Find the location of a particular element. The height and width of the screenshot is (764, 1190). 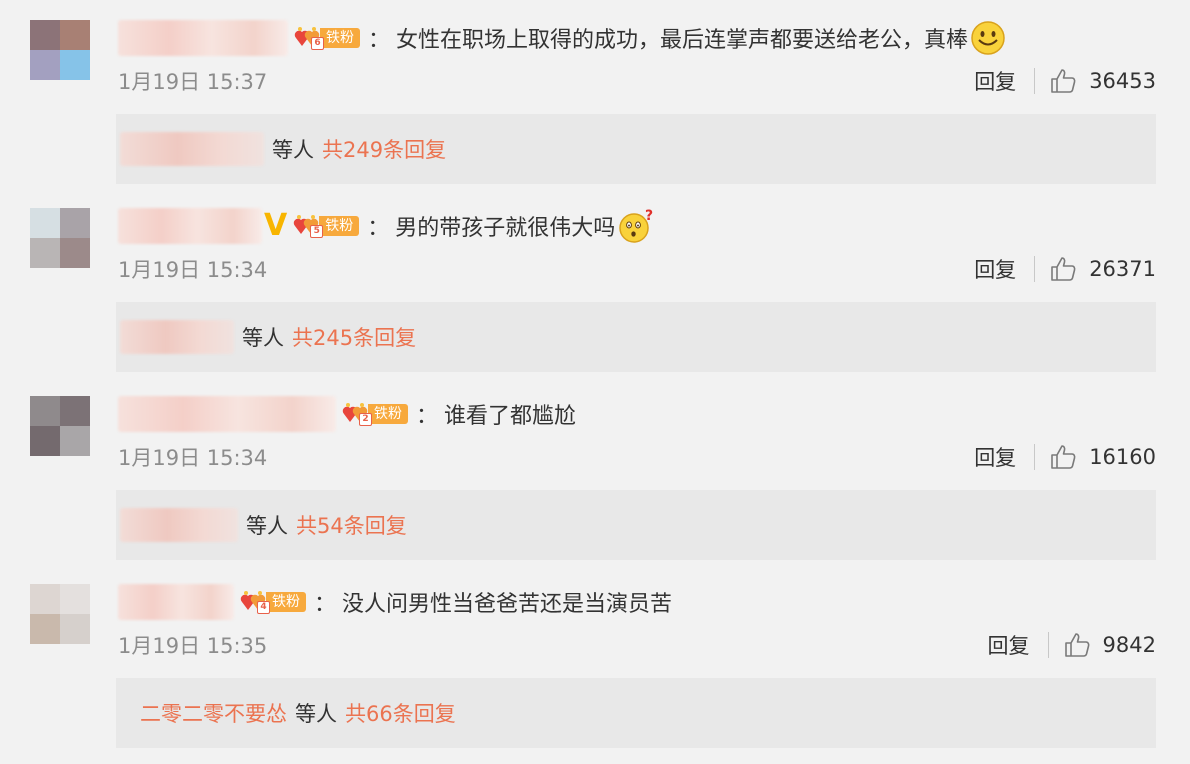

smile-emoji-icon is located at coordinates (988, 38).